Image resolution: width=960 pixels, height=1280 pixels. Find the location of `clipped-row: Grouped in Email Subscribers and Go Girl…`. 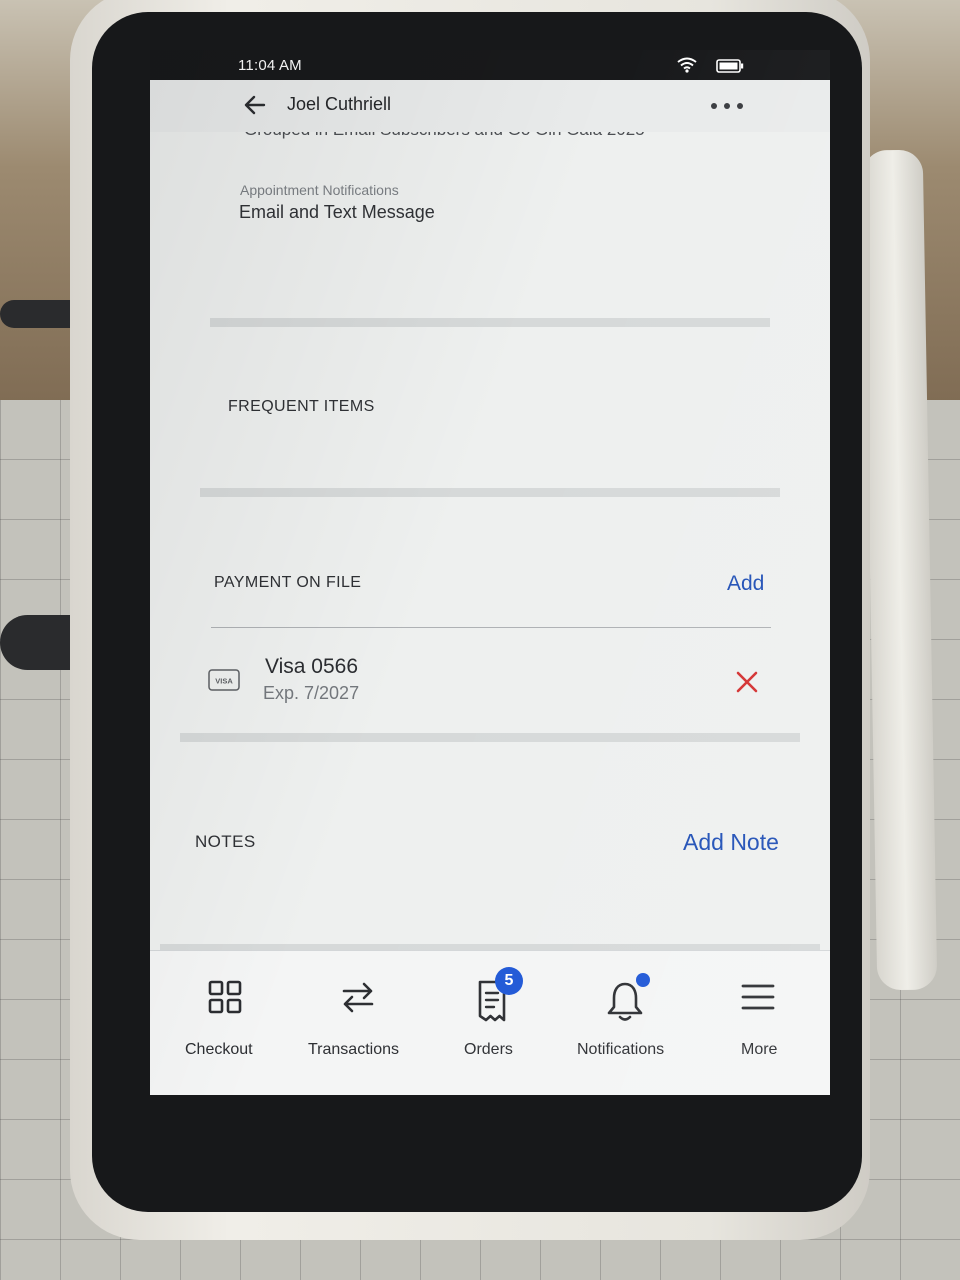

clipped-row: Grouped in Email Subscribers and Go Girl… is located at coordinates (490, 146).